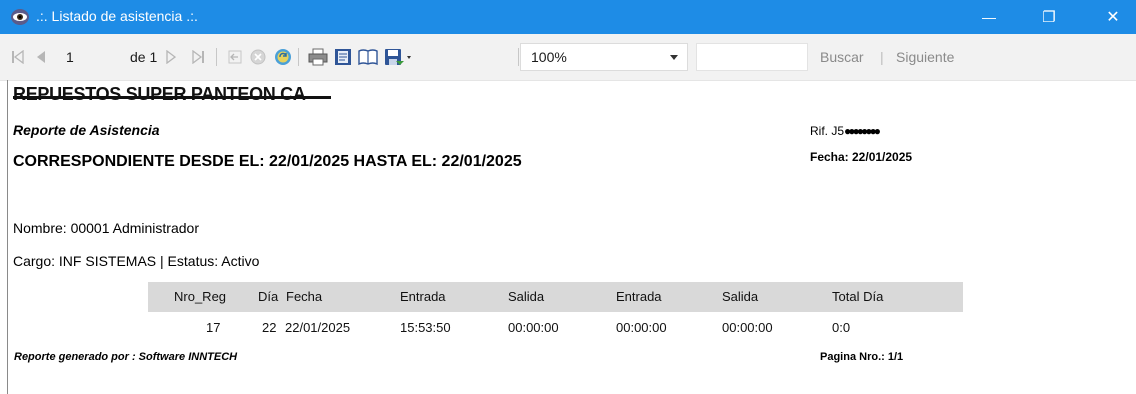 The height and width of the screenshot is (394, 1136). Describe the element at coordinates (747, 327) in the screenshot. I see `row-salida-2: 00:00:00` at that location.